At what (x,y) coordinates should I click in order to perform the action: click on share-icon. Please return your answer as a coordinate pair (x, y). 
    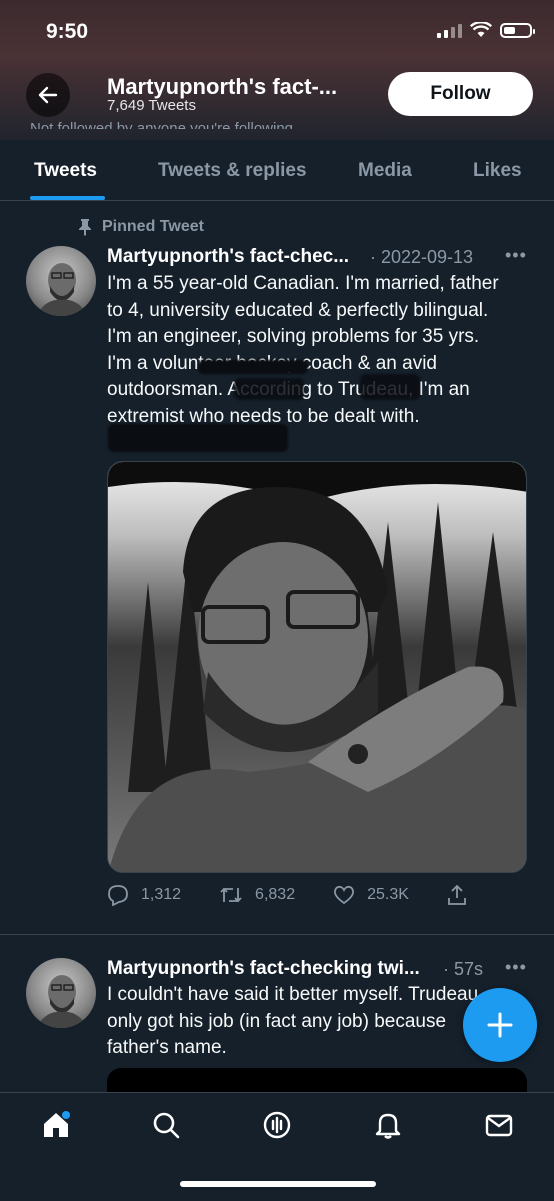
    Looking at the image, I should click on (457, 894).